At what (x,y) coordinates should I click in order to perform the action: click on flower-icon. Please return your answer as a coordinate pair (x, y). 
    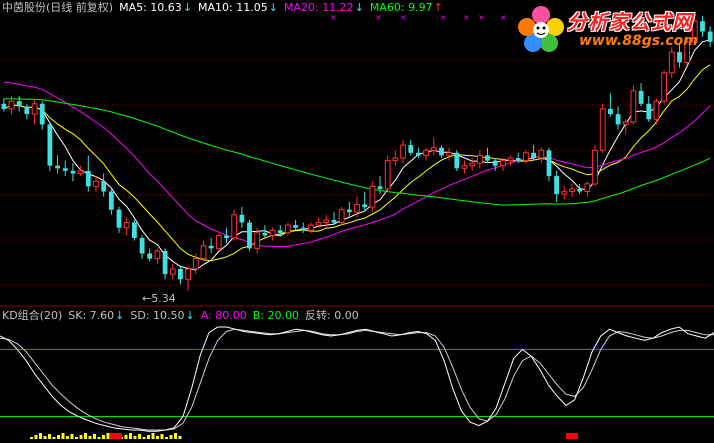
    Looking at the image, I should click on (541, 29).